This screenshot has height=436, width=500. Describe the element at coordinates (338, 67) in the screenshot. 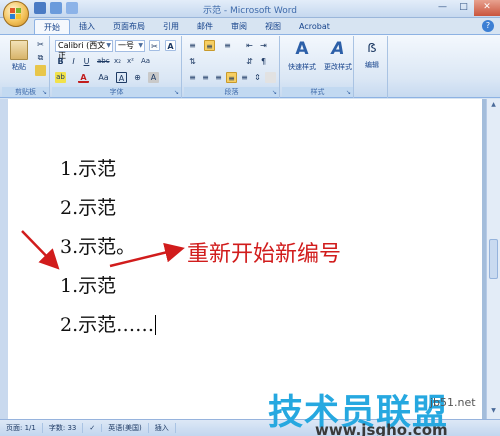

I see `change-styles-label: 更改样式` at that location.